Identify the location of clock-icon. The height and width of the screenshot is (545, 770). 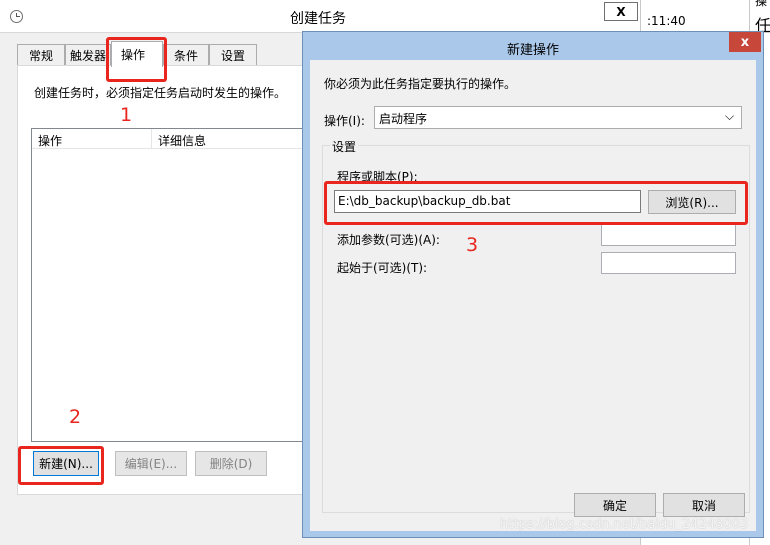
(16, 16).